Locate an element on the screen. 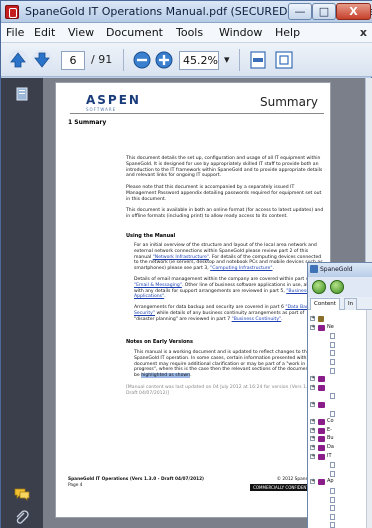  menu-window: Window is located at coordinates (240, 32).